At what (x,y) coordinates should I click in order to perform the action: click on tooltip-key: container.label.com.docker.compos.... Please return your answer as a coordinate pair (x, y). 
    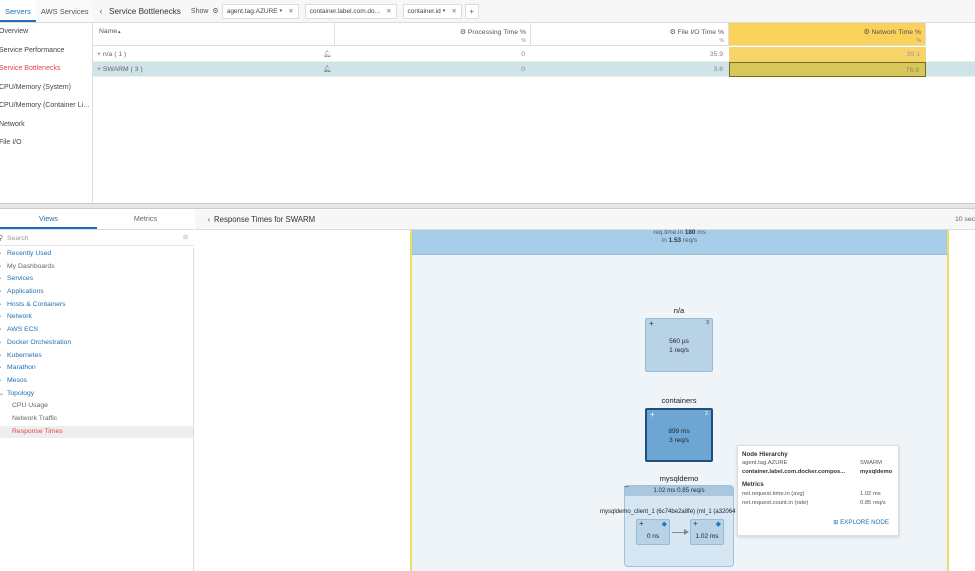
    Looking at the image, I should click on (794, 472).